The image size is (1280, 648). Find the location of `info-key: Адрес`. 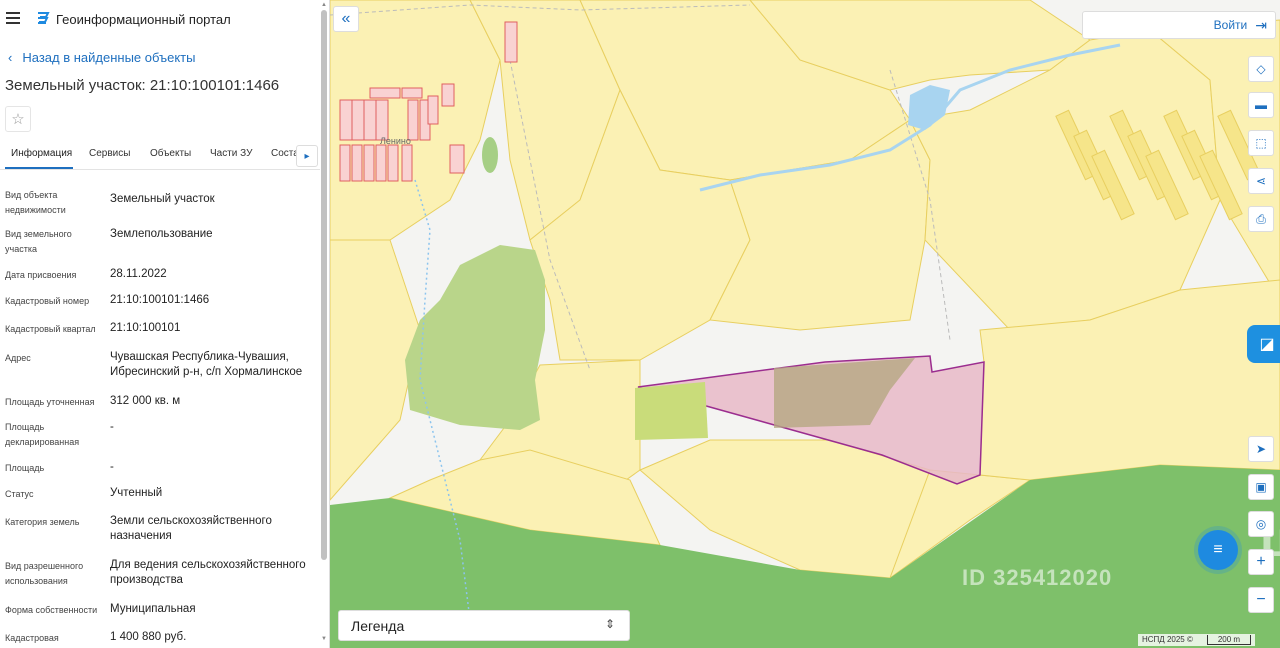

info-key: Адрес is located at coordinates (18, 358).